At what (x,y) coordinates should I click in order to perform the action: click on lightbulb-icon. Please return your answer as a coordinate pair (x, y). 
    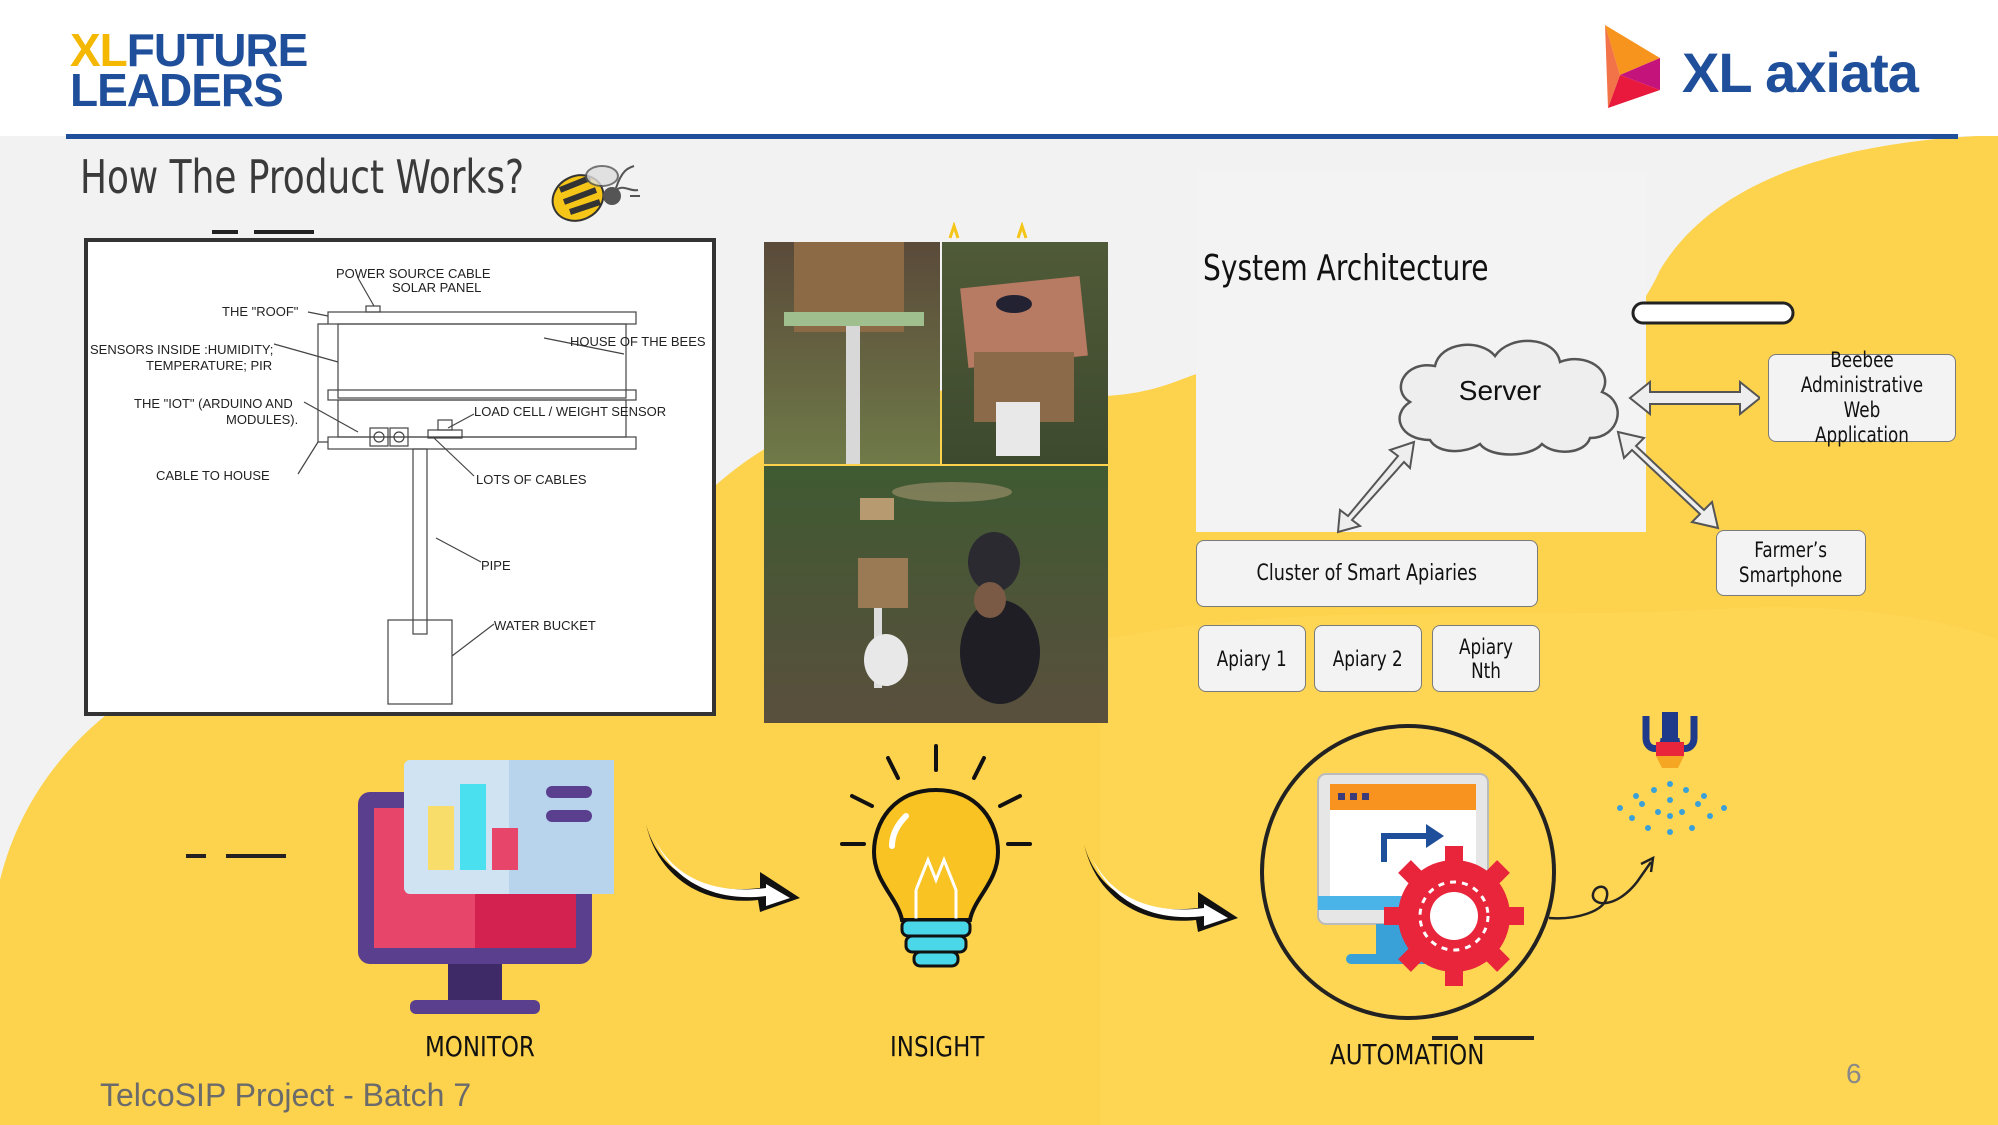
    Looking at the image, I should click on (936, 856).